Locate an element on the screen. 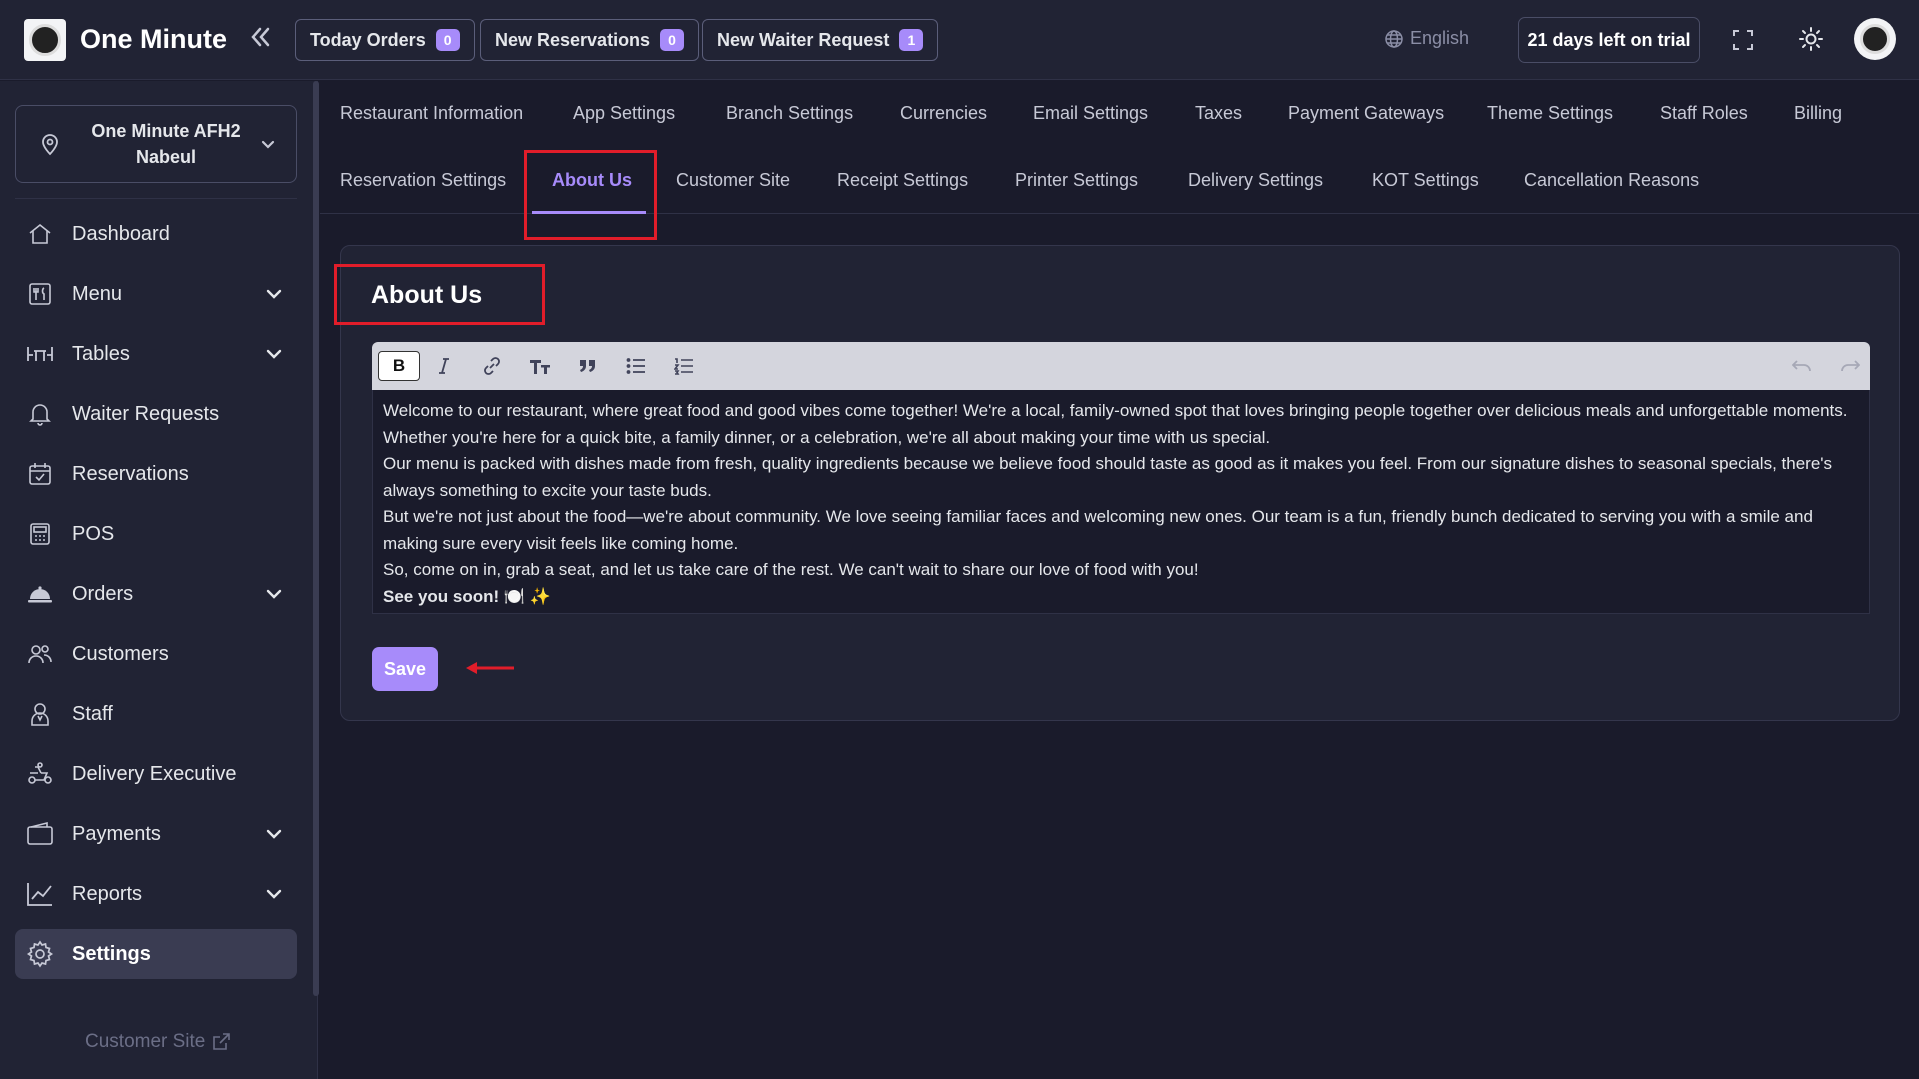 Image resolution: width=1919 pixels, height=1079 pixels. tab-restaurant-information: Restaurant Information is located at coordinates (431, 113).